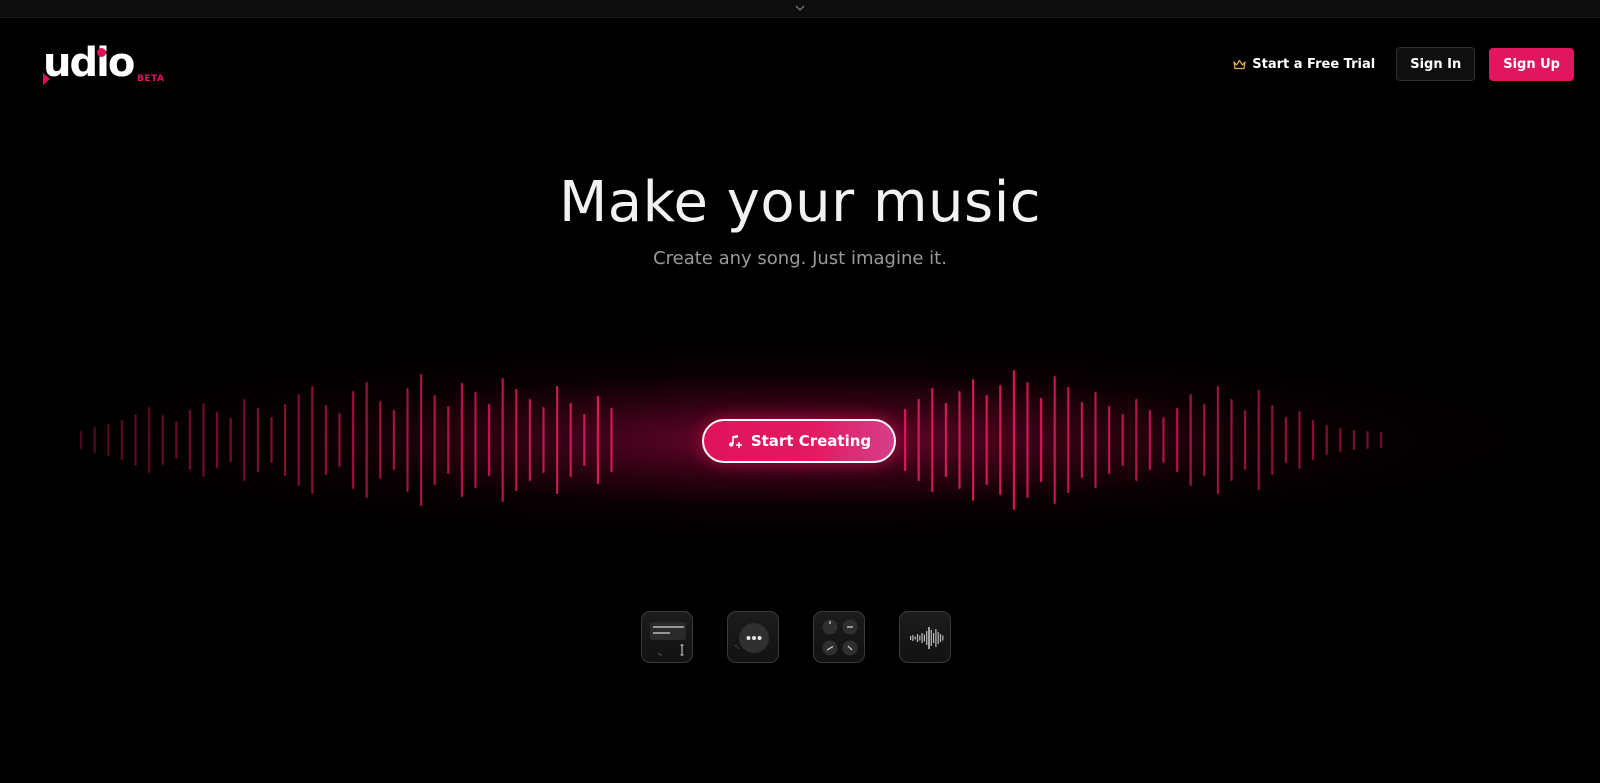  I want to click on feature-tiles, so click(796, 637).